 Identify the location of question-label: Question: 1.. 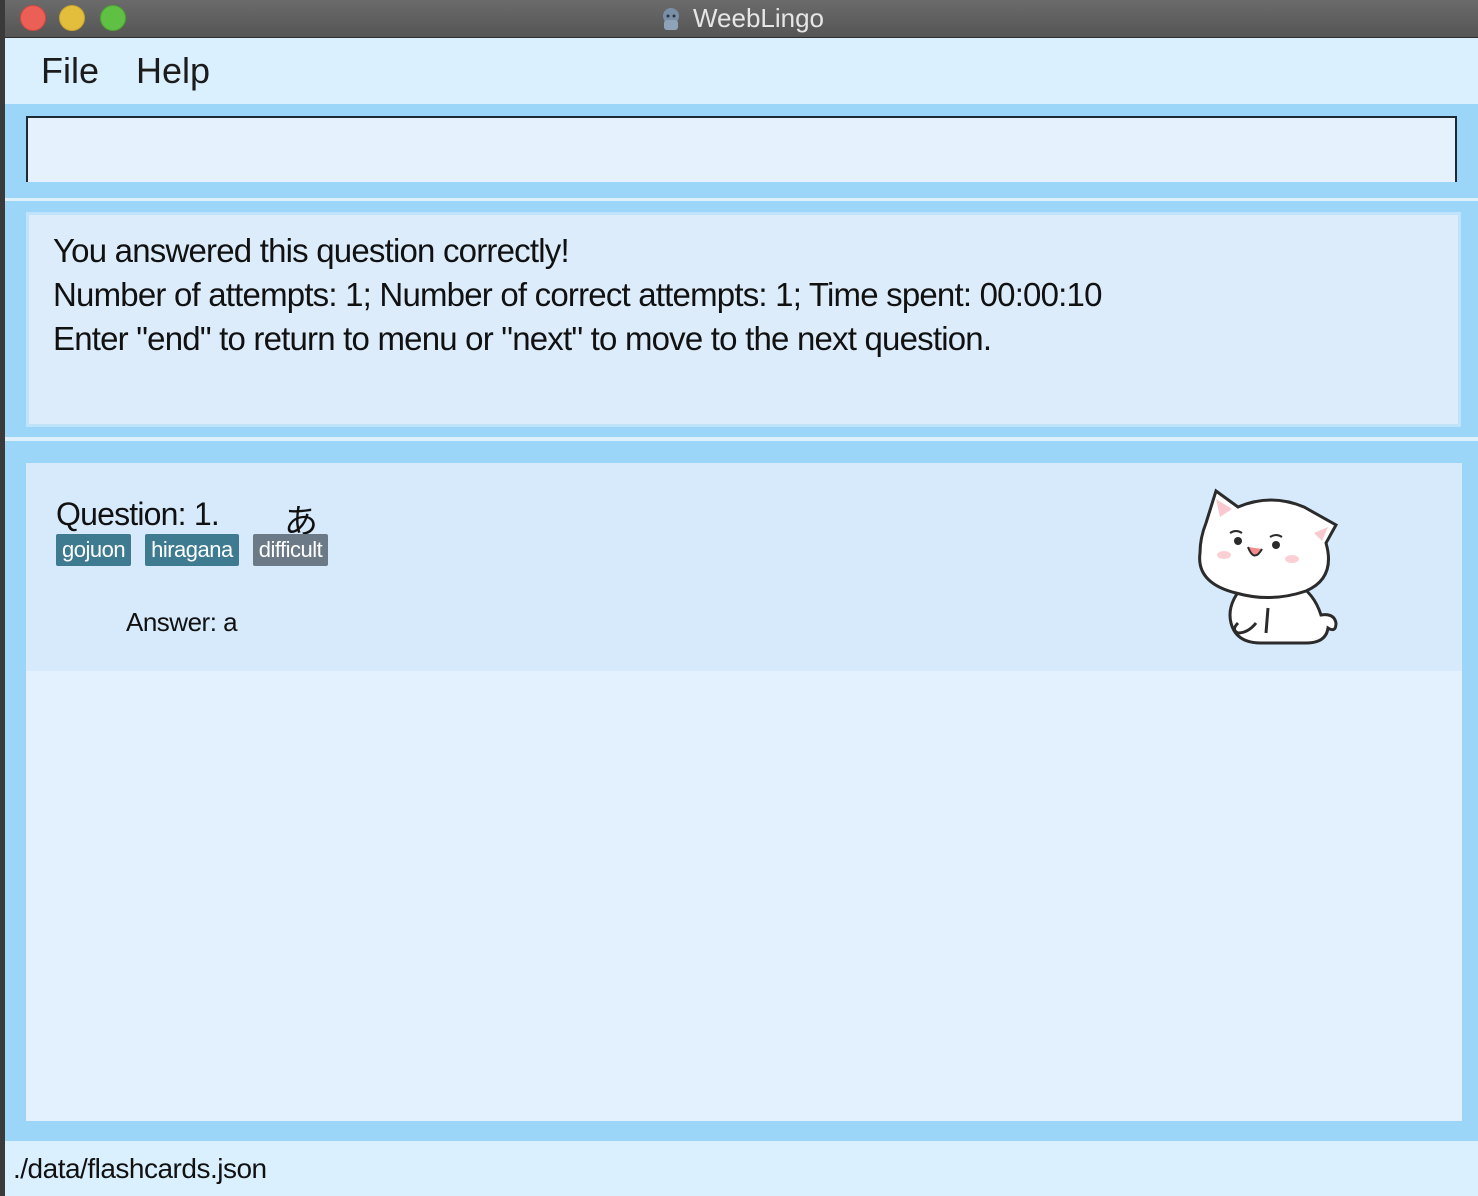
(138, 514).